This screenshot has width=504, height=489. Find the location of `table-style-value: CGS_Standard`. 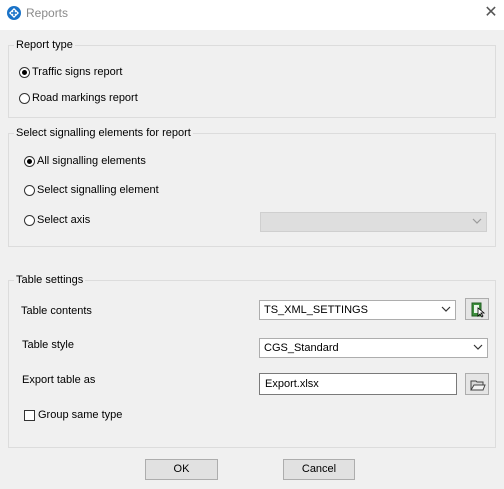

table-style-value: CGS_Standard is located at coordinates (301, 348).